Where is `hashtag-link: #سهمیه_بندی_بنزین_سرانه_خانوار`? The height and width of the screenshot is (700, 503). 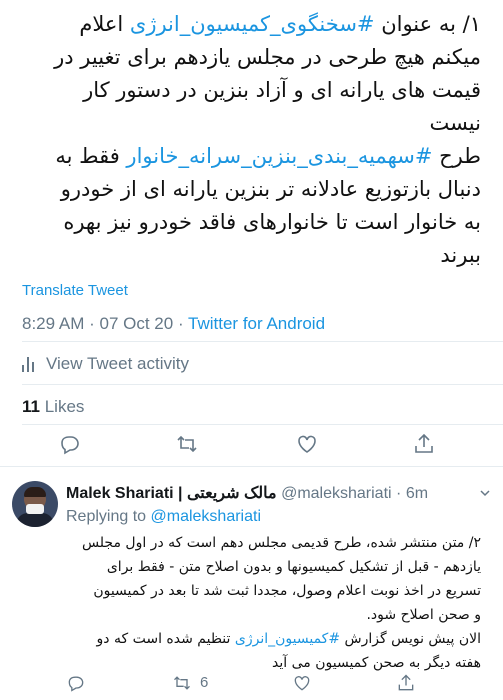 hashtag-link: #سهمیه_بندی_بنزین_سرانه_خانوار is located at coordinates (279, 156).